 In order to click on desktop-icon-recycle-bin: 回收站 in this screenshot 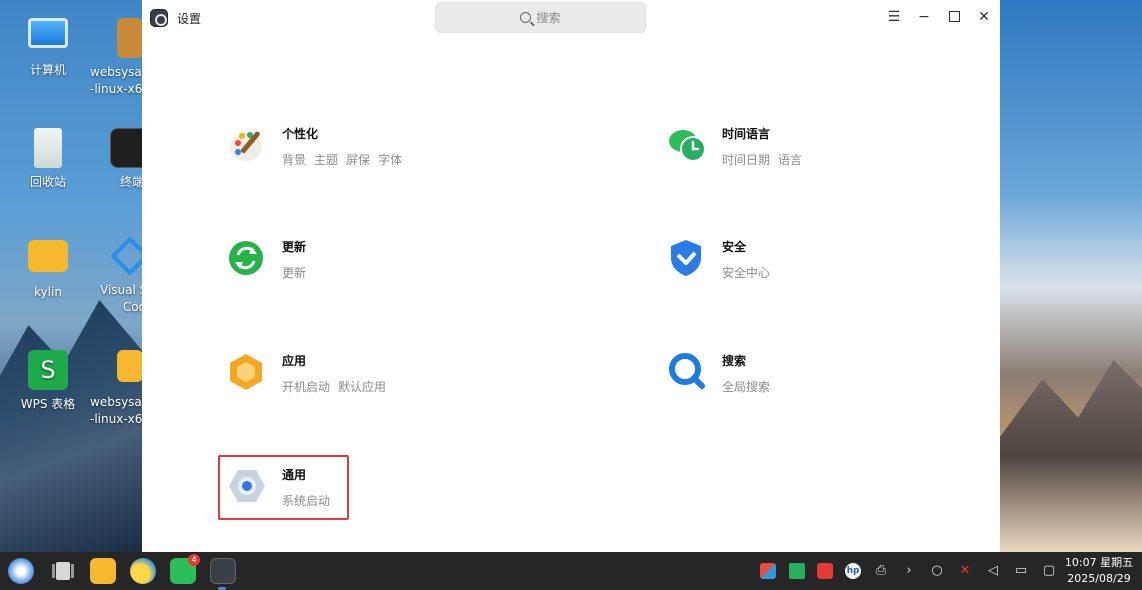, I will do `click(48, 159)`.